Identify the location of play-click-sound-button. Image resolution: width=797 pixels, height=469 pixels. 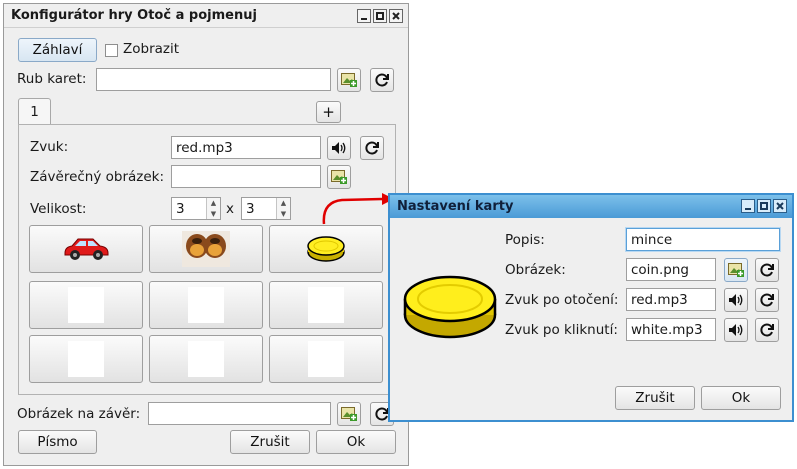
(736, 330).